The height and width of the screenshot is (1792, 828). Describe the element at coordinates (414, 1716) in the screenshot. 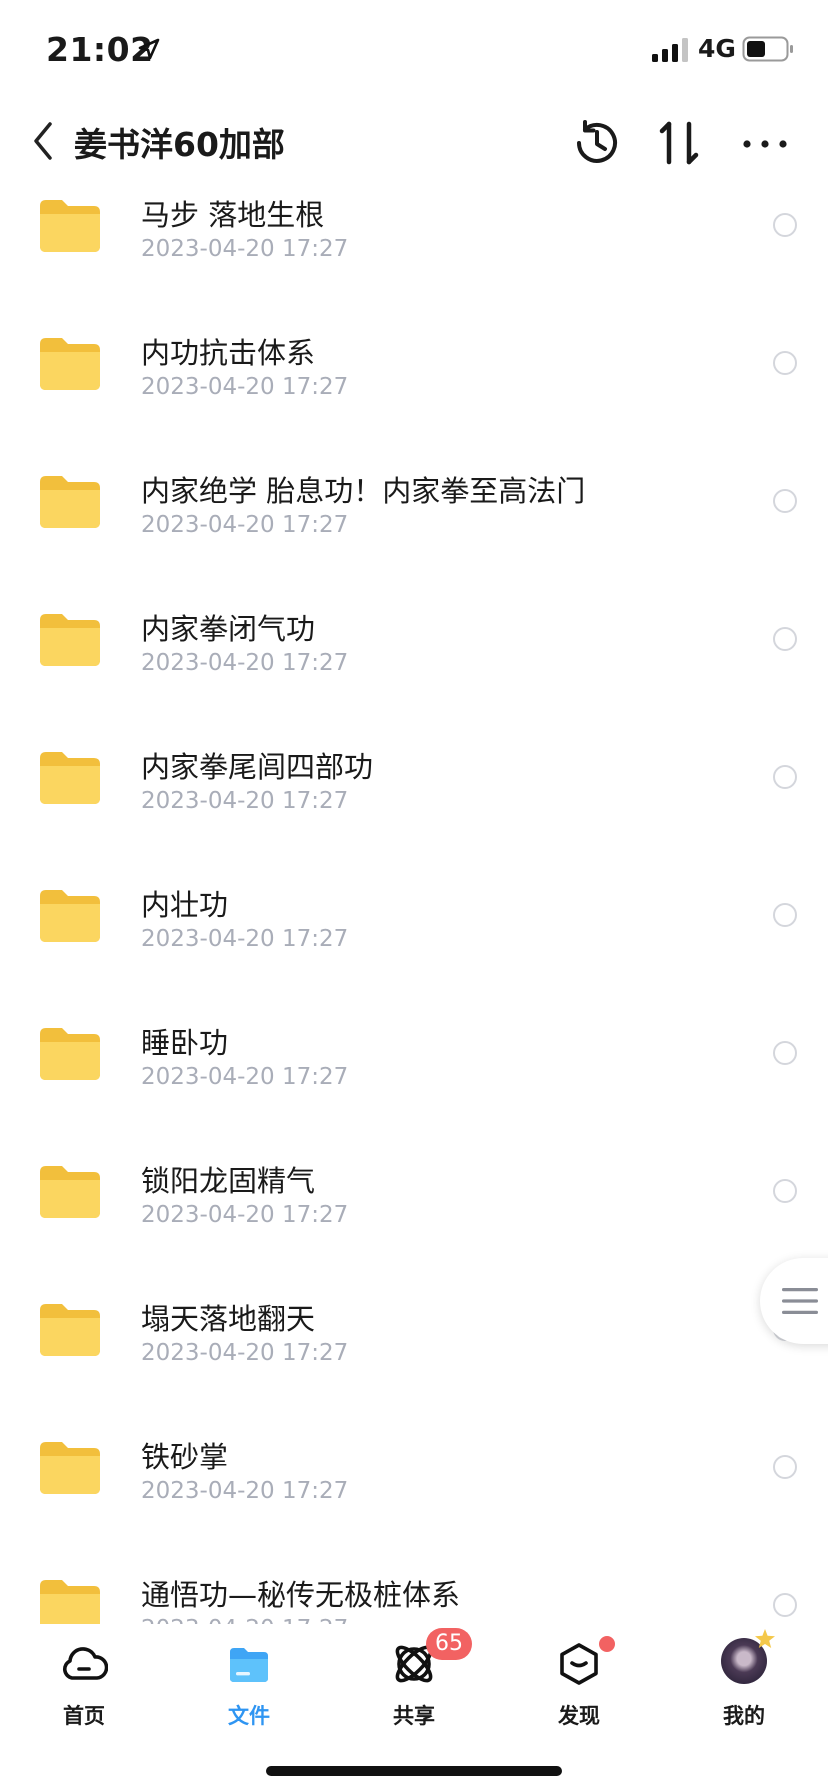

I see `tab-label: 共享` at that location.